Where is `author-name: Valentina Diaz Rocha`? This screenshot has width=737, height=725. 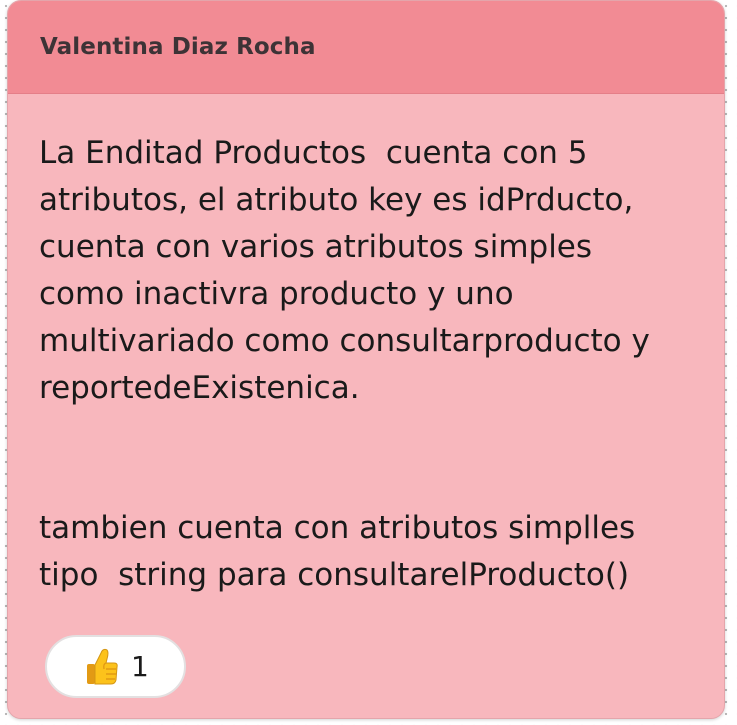
author-name: Valentina Diaz Rocha is located at coordinates (178, 47).